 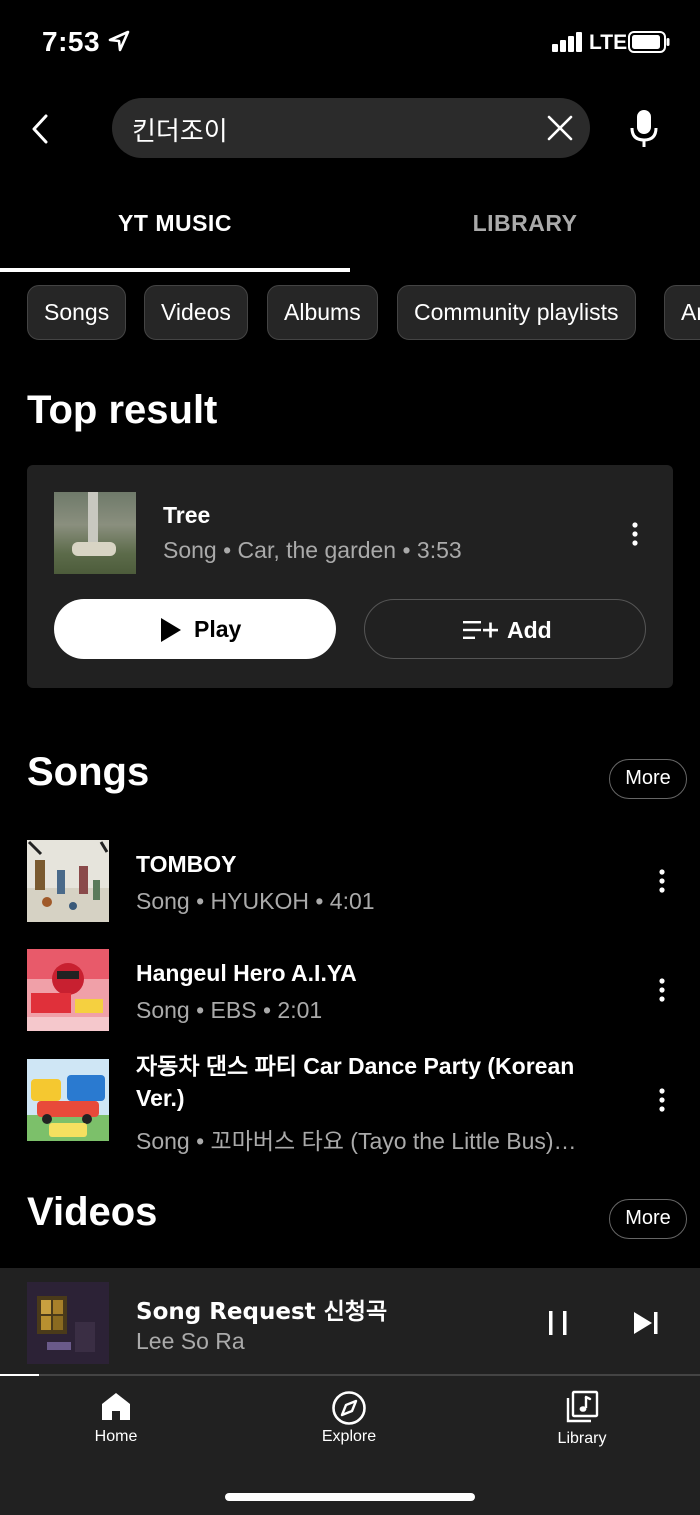 I want to click on pause-icon, so click(x=558, y=1323).